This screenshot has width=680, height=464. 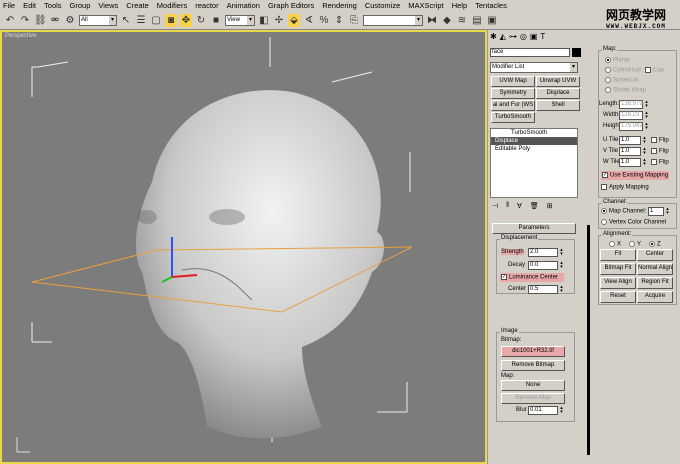 What do you see at coordinates (534, 67) in the screenshot?
I see `modifier-list-dropdown: Modifier List` at bounding box center [534, 67].